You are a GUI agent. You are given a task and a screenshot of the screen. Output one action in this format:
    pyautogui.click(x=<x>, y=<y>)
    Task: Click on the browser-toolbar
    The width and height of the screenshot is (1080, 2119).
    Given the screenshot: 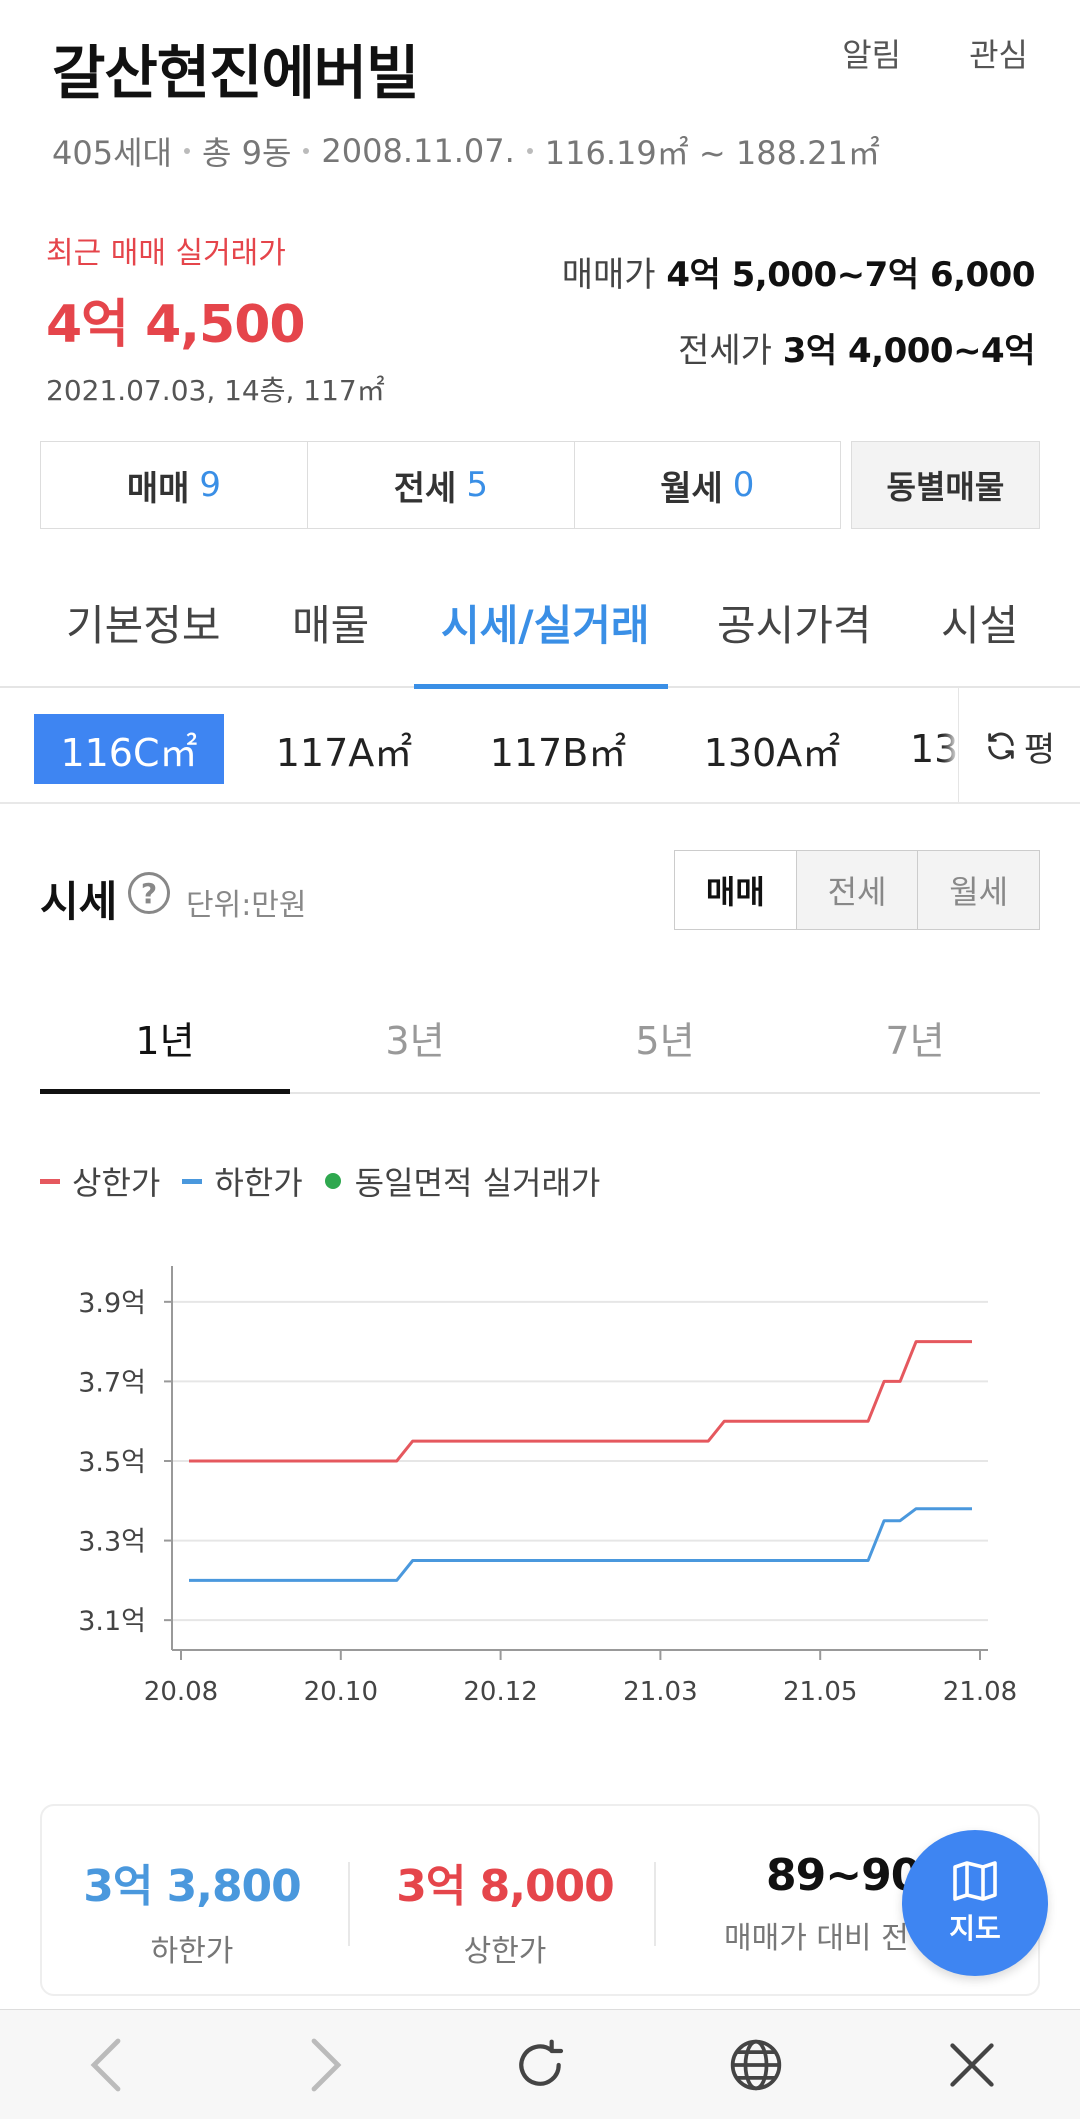 What is the action you would take?
    pyautogui.click(x=540, y=2064)
    